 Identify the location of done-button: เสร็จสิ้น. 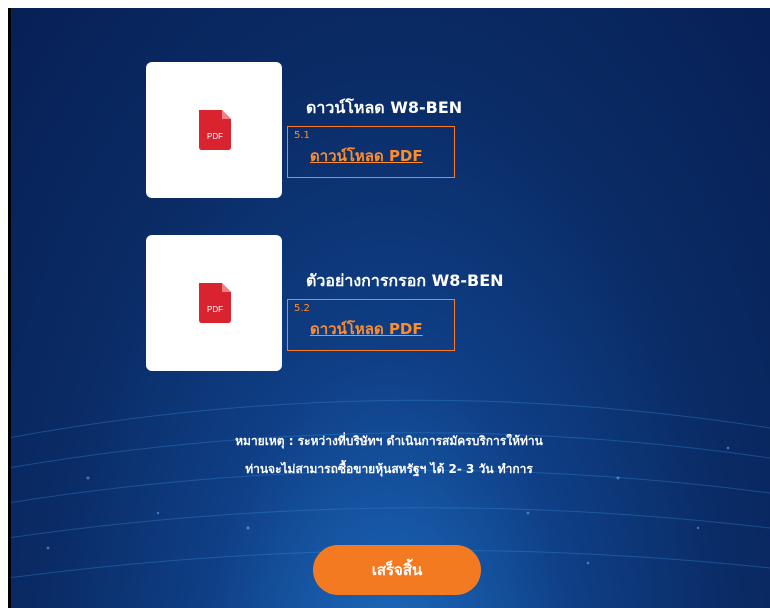
(397, 570).